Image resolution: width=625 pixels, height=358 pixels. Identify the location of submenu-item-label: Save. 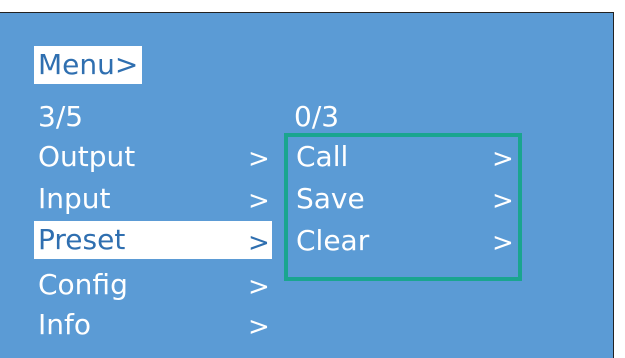
(330, 198).